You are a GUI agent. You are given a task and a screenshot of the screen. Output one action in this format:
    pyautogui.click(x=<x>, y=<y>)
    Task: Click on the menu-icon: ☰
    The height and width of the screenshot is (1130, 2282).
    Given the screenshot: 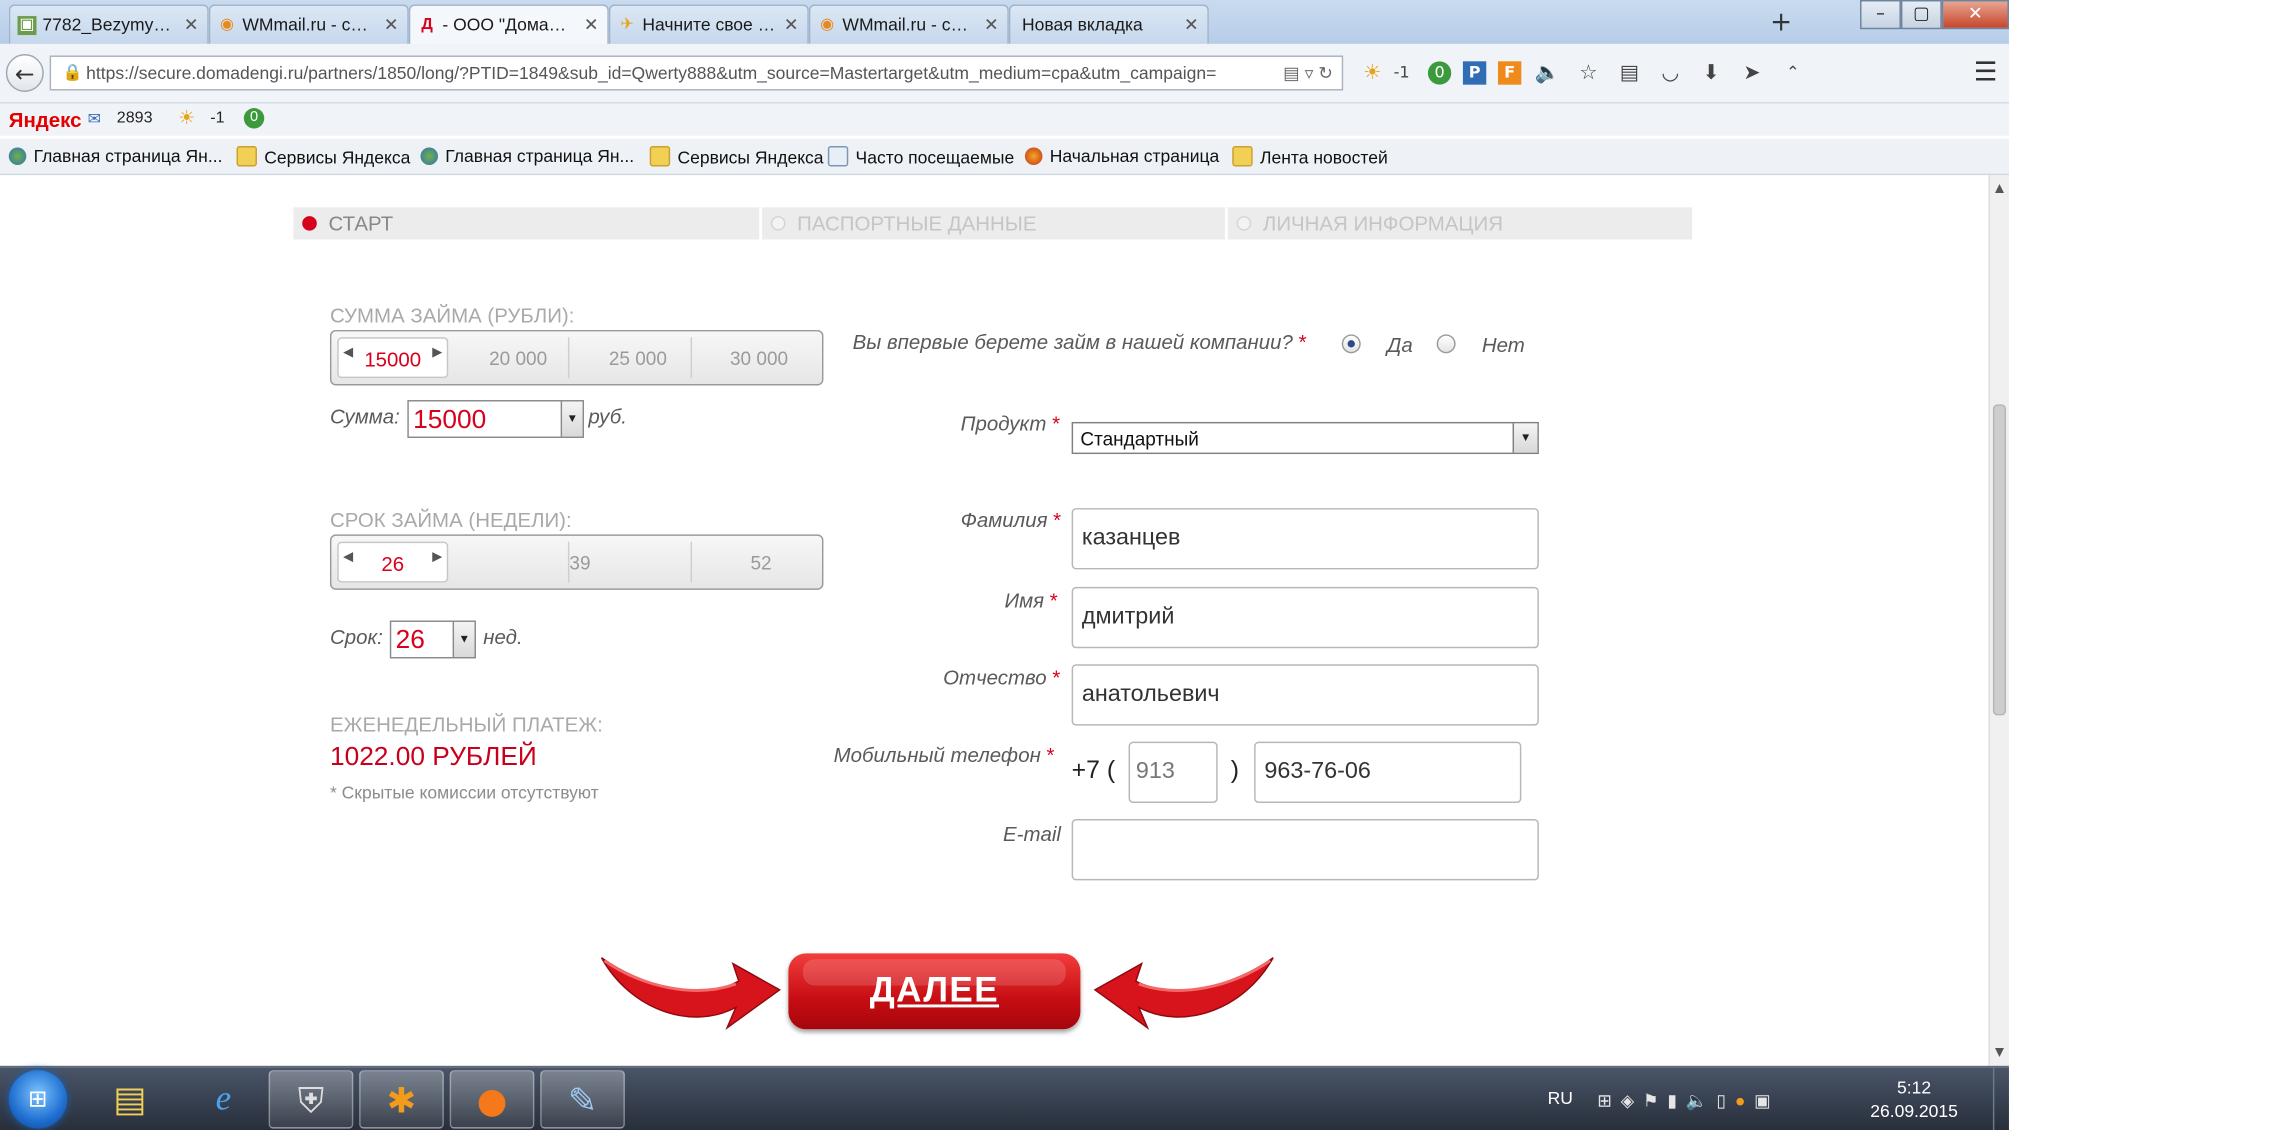 What is the action you would take?
    pyautogui.click(x=1986, y=72)
    